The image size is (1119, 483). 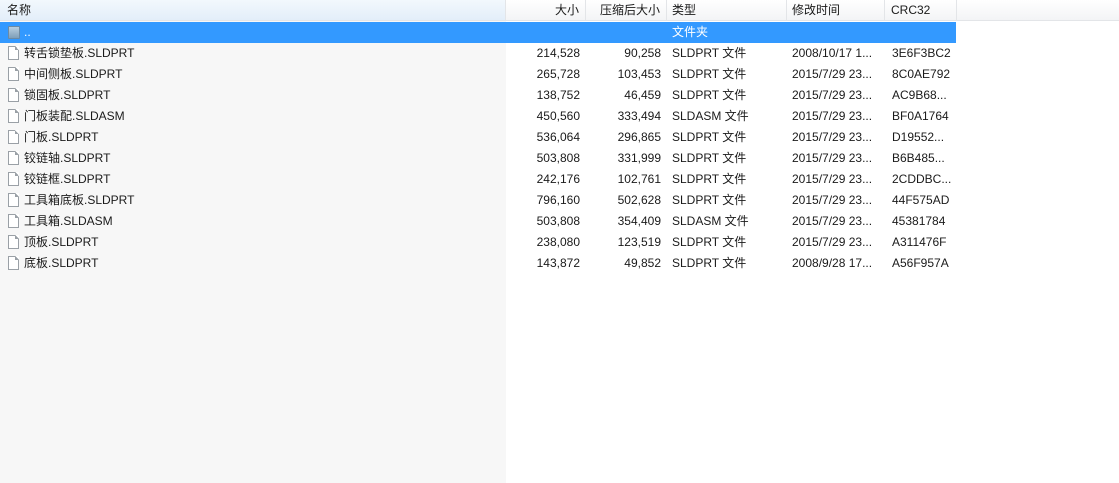 What do you see at coordinates (74, 116) in the screenshot?
I see `row-name: 门板装配.SLDASM` at bounding box center [74, 116].